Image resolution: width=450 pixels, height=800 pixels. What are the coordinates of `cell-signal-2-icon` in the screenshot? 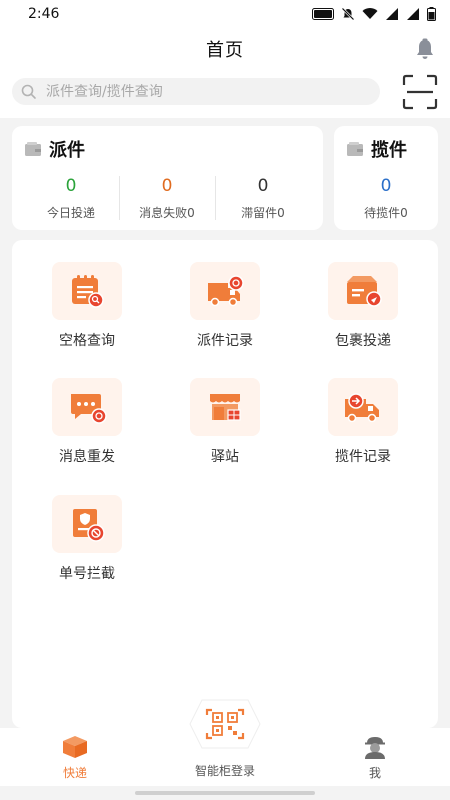 It's located at (413, 14).